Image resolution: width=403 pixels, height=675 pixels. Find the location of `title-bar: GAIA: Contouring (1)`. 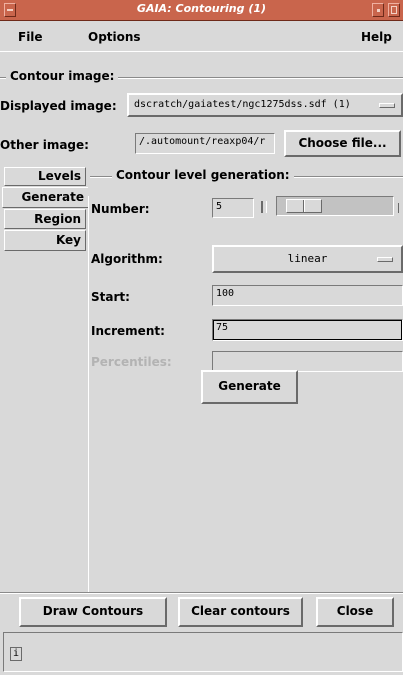

title-bar: GAIA: Contouring (1) is located at coordinates (201, 10).